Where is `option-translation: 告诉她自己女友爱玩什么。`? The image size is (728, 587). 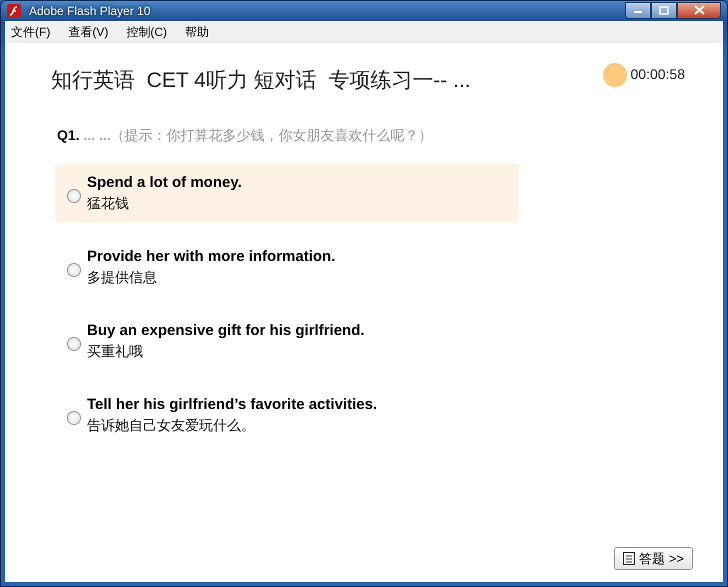
option-translation: 告诉她自己女友爱玩什么。 is located at coordinates (171, 425).